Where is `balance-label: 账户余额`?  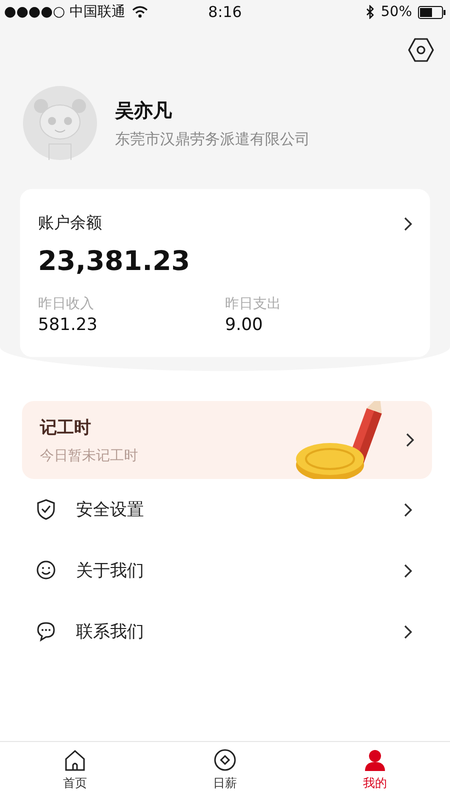 balance-label: 账户余额 is located at coordinates (70, 223).